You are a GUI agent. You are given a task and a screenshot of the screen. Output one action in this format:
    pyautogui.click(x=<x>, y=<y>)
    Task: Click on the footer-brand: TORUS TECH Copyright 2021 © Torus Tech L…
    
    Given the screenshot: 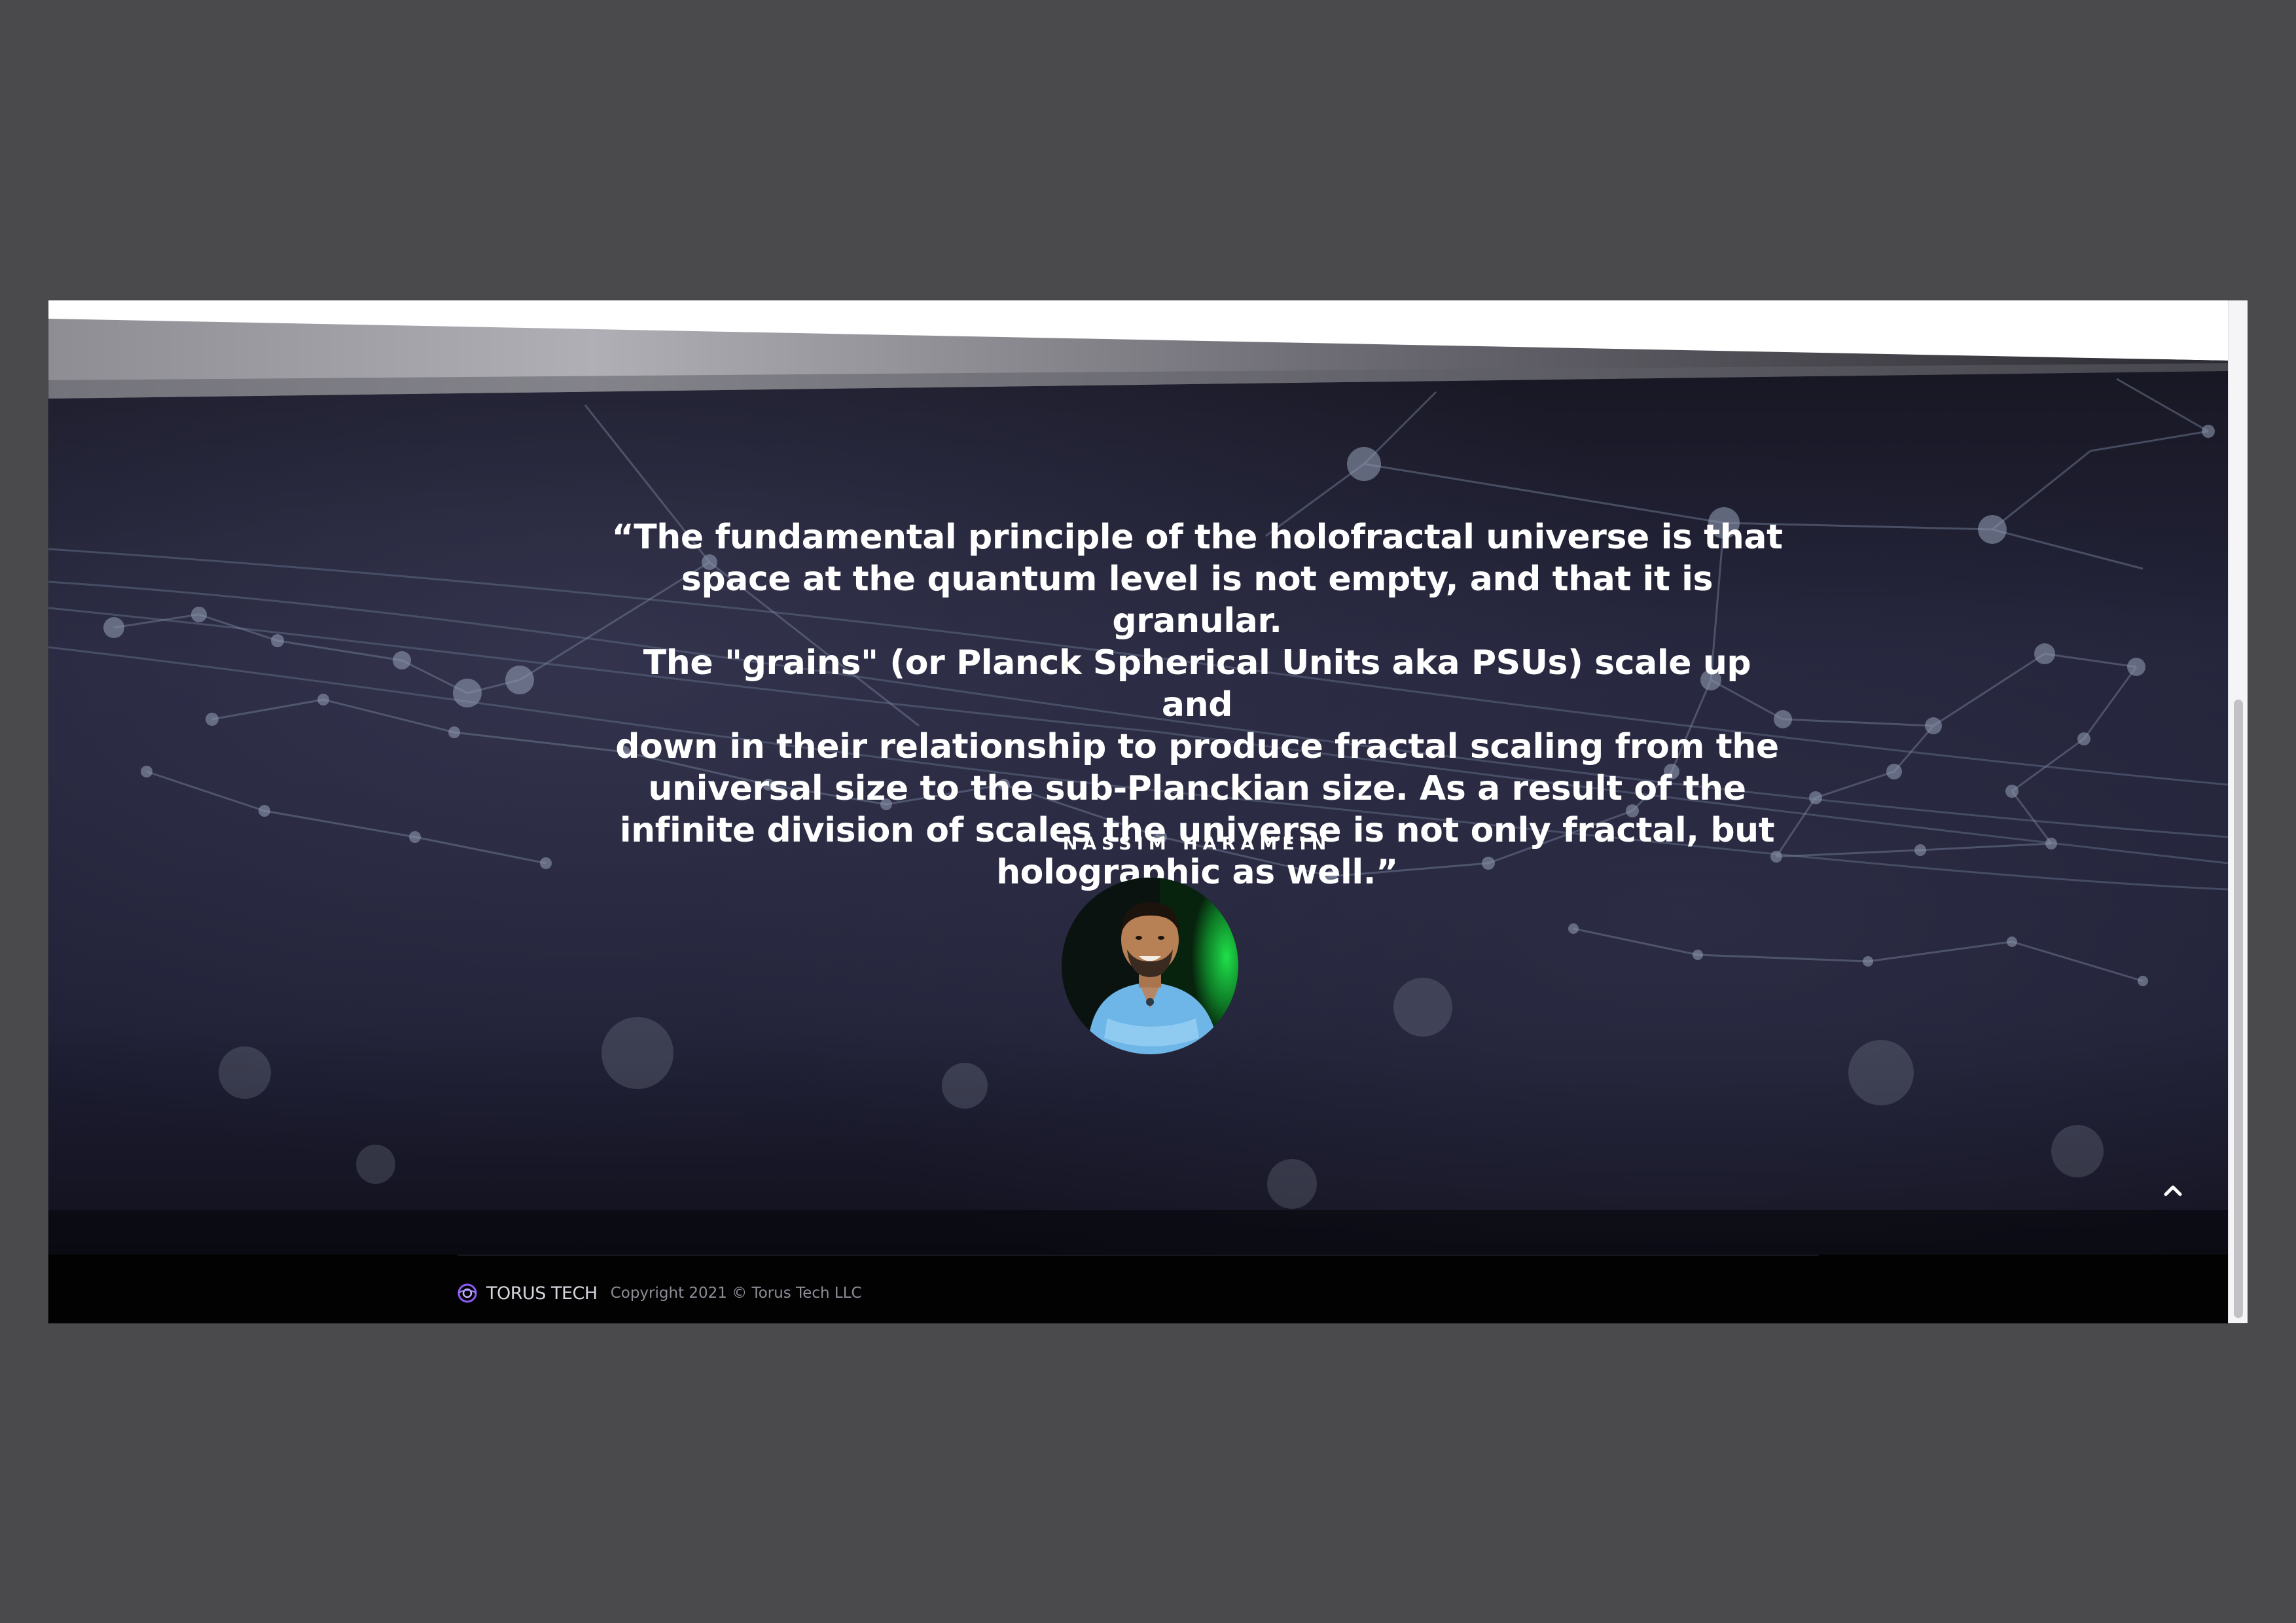 What is the action you would take?
    pyautogui.click(x=659, y=1293)
    